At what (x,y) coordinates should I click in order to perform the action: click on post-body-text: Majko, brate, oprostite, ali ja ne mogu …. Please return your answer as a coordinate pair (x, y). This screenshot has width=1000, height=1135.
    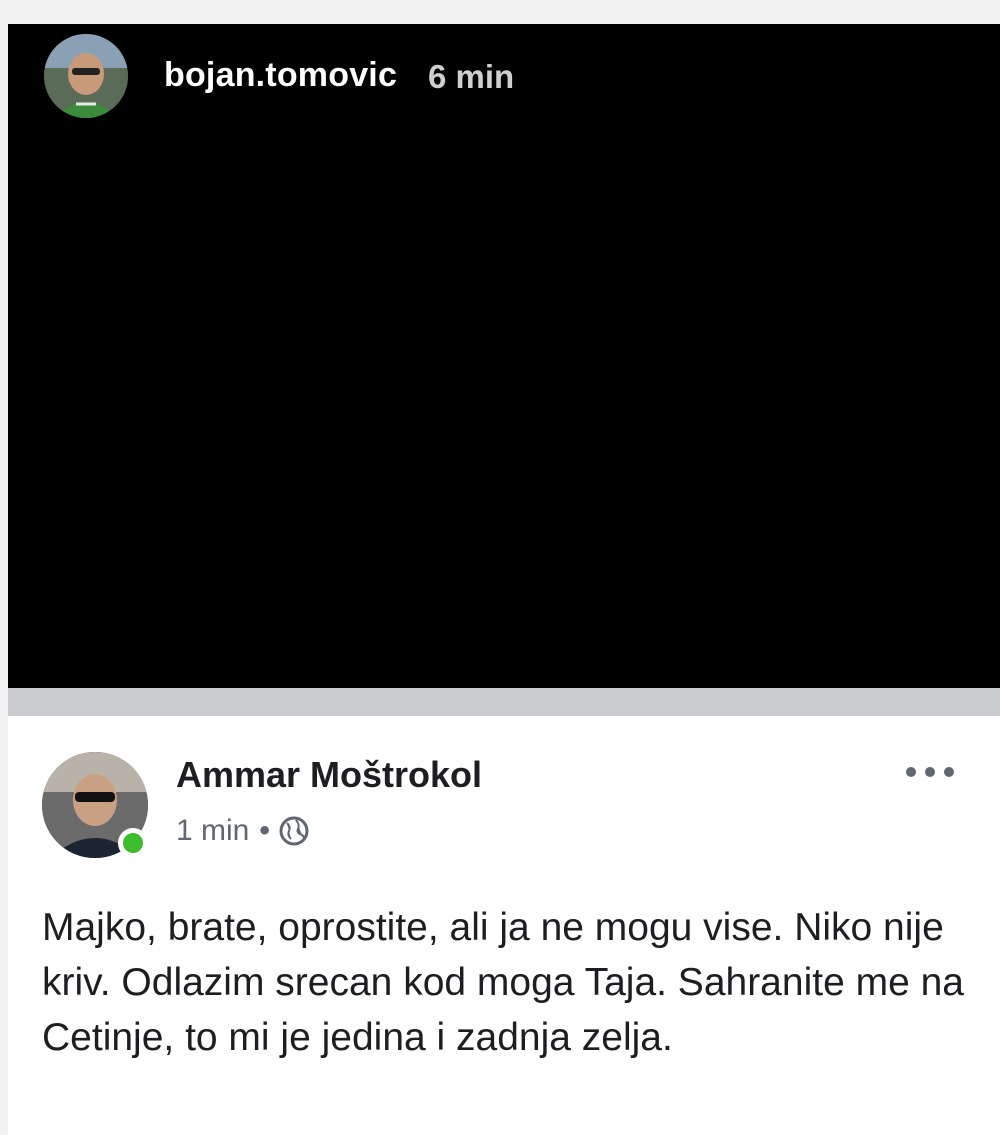
    Looking at the image, I should click on (503, 982).